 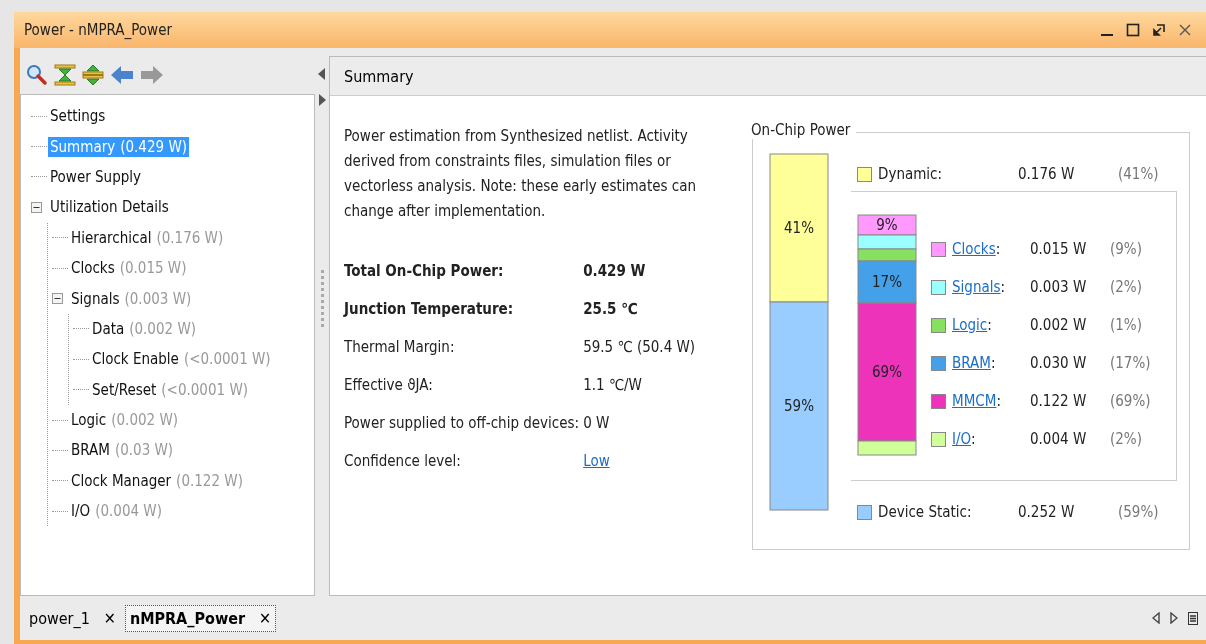 I want to click on window-title: Power - nMPRA_Power, so click(x=98, y=30).